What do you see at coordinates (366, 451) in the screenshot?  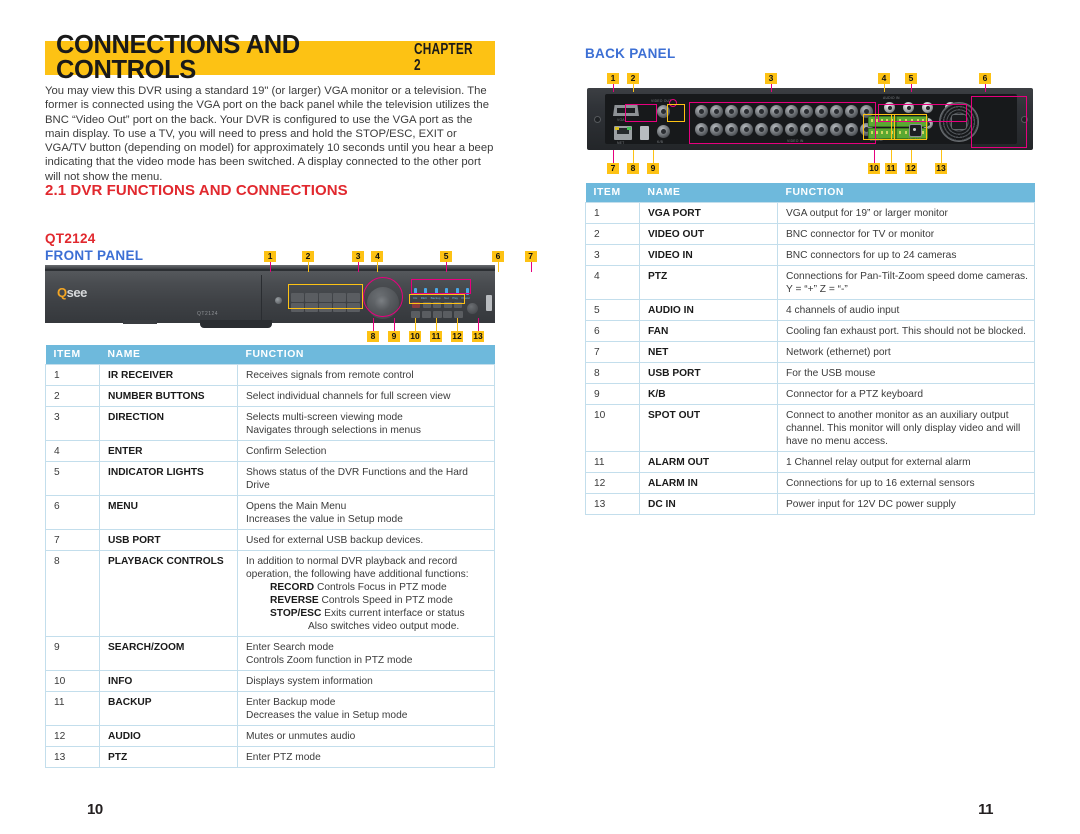 I see `row-function: Confirm Selection` at bounding box center [366, 451].